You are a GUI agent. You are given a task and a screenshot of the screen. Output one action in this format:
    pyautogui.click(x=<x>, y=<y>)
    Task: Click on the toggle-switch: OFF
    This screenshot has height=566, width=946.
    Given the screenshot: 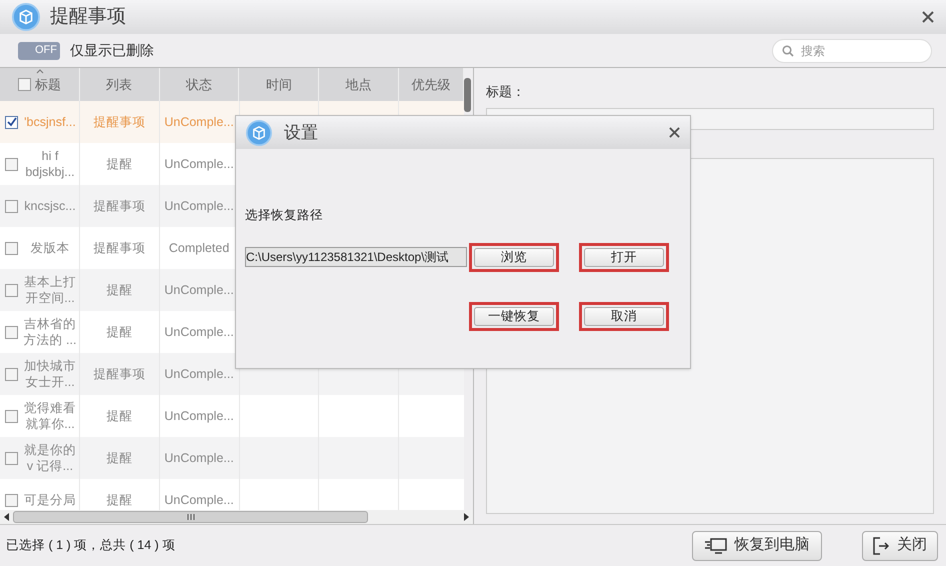 What is the action you would take?
    pyautogui.click(x=39, y=51)
    